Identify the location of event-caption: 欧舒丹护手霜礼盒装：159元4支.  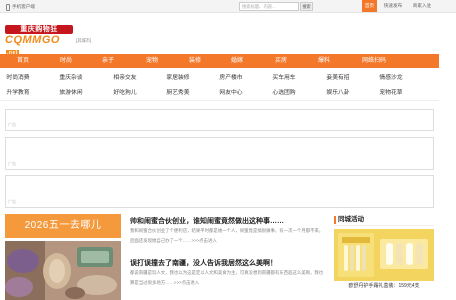
(384, 285).